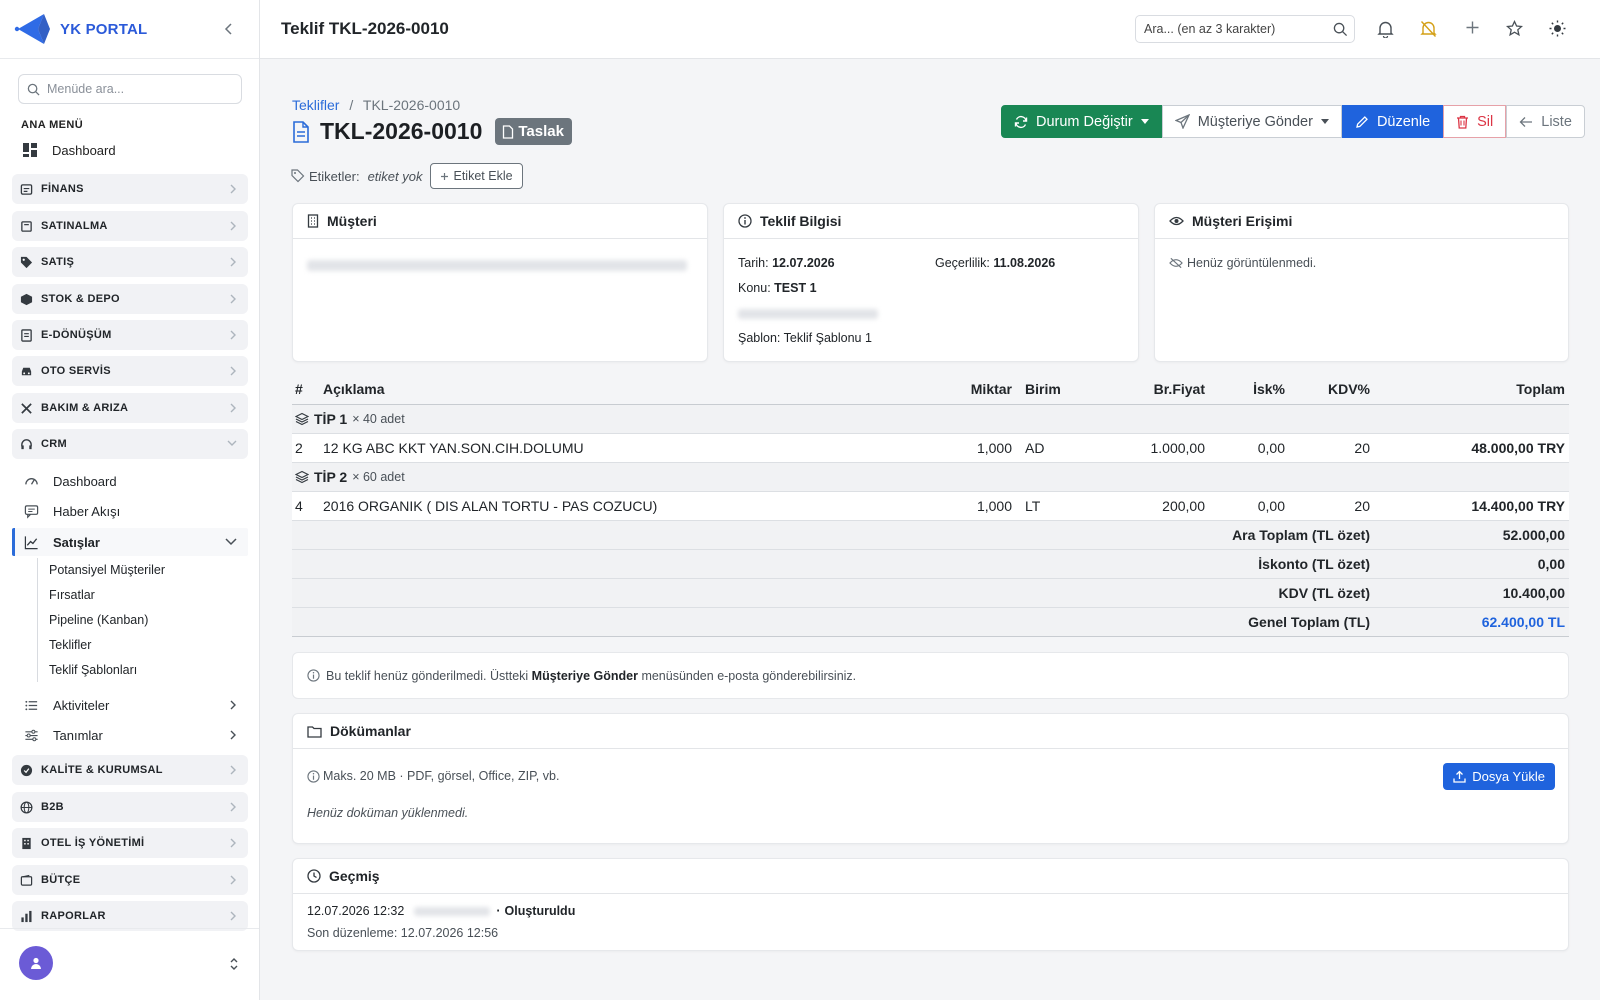  What do you see at coordinates (1428, 29) in the screenshot?
I see `bell-off-icon` at bounding box center [1428, 29].